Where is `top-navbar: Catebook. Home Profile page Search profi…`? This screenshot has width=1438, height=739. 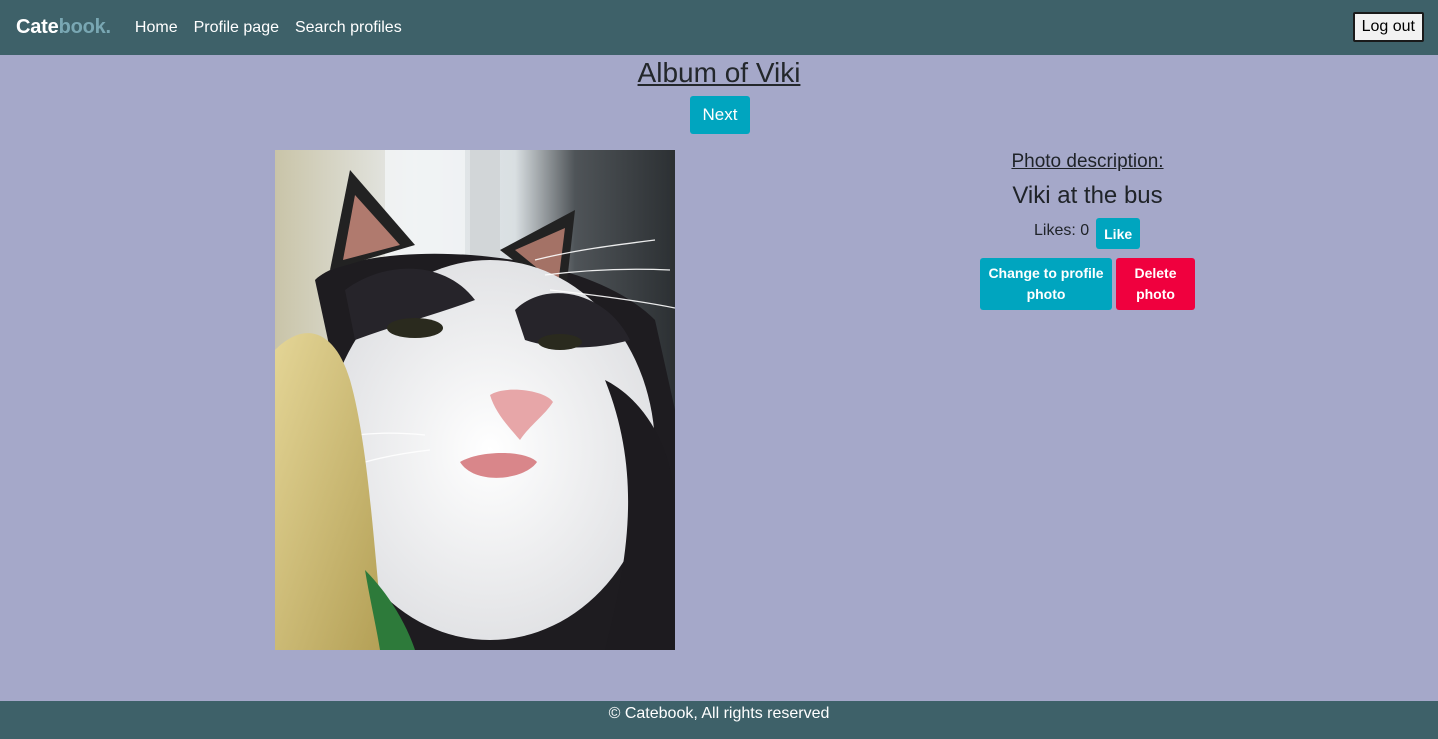 top-navbar: Catebook. Home Profile page Search profi… is located at coordinates (719, 27).